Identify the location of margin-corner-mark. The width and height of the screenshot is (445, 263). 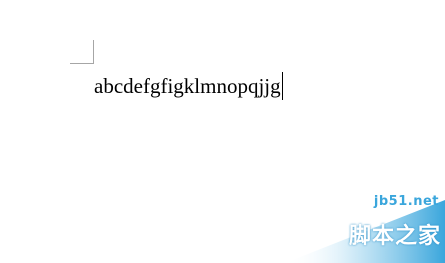
(82, 52).